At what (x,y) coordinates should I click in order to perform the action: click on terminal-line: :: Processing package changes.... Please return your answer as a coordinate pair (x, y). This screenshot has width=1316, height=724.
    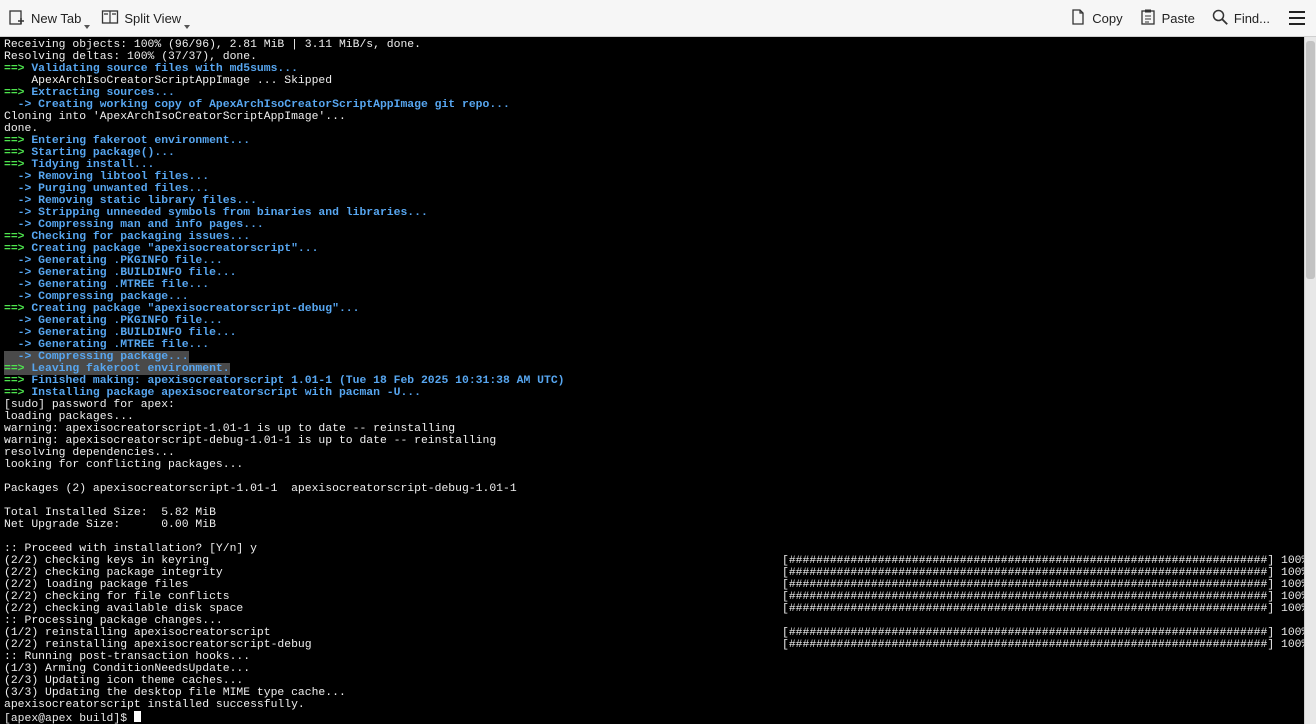
    Looking at the image, I should click on (654, 621).